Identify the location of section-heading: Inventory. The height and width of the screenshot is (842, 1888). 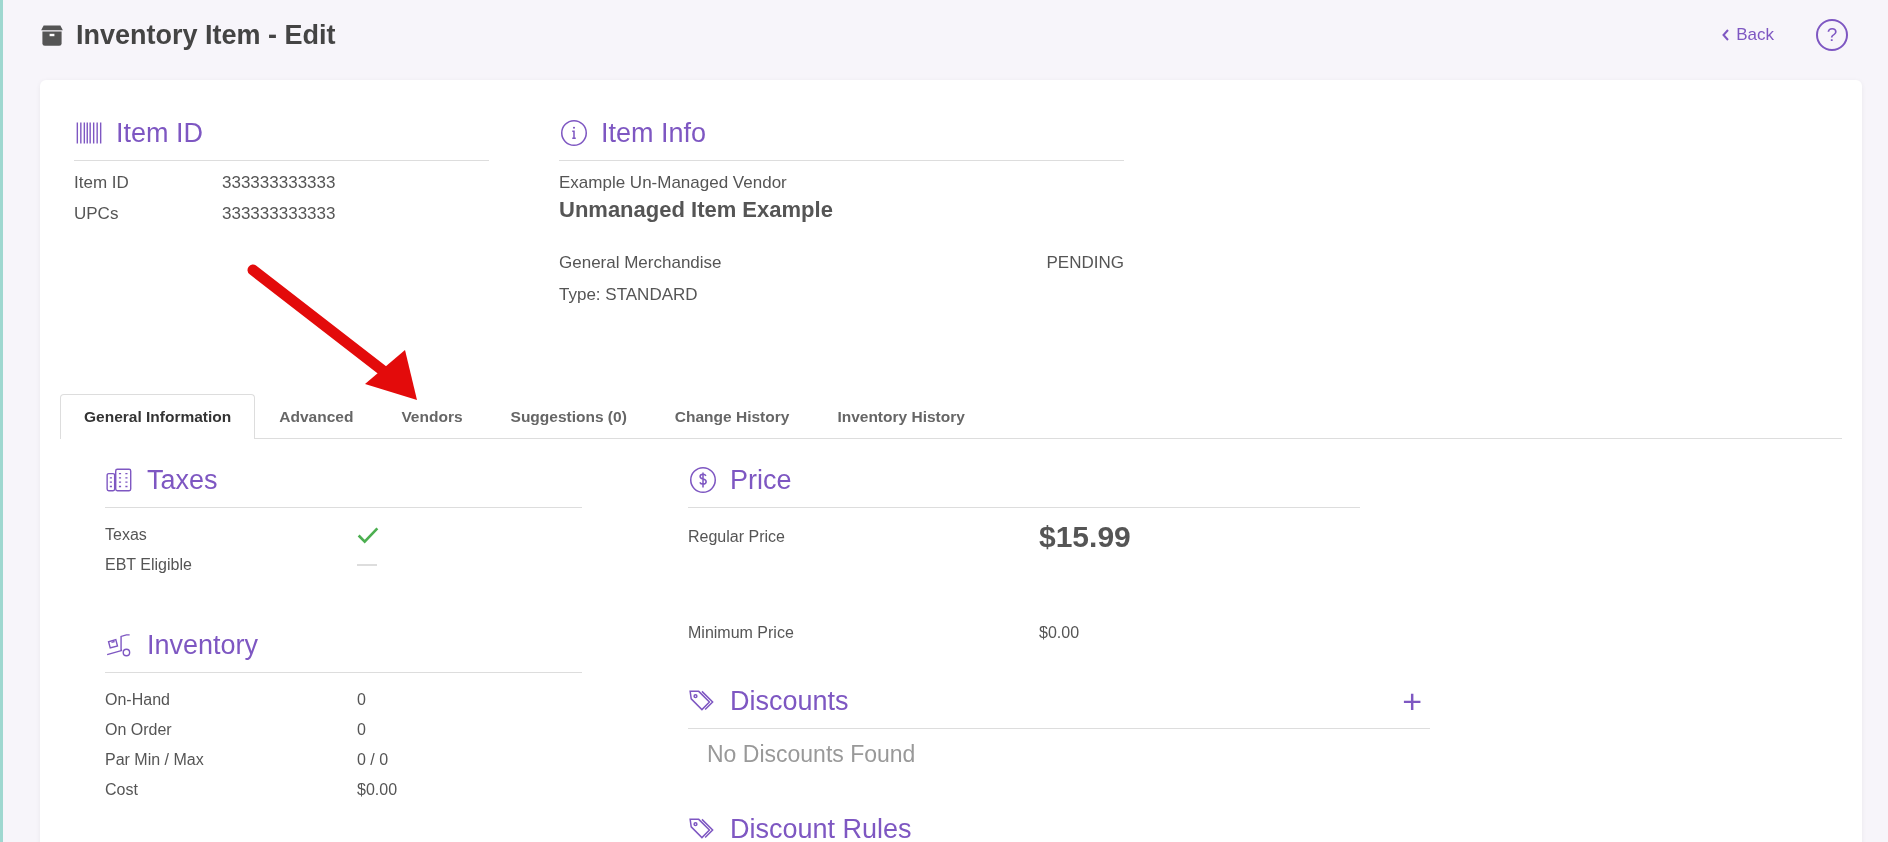
(203, 645).